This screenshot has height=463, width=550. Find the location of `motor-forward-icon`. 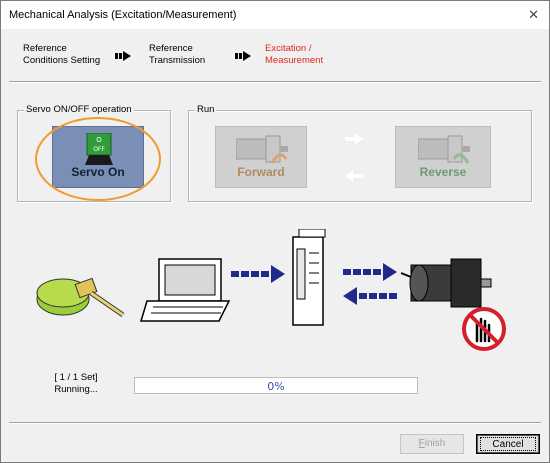

motor-forward-icon is located at coordinates (262, 149).